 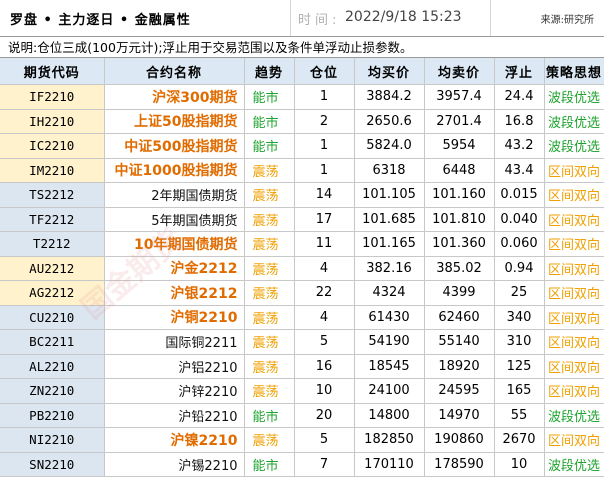 I want to click on avg-sell-cell: 190860, so click(x=459, y=440).